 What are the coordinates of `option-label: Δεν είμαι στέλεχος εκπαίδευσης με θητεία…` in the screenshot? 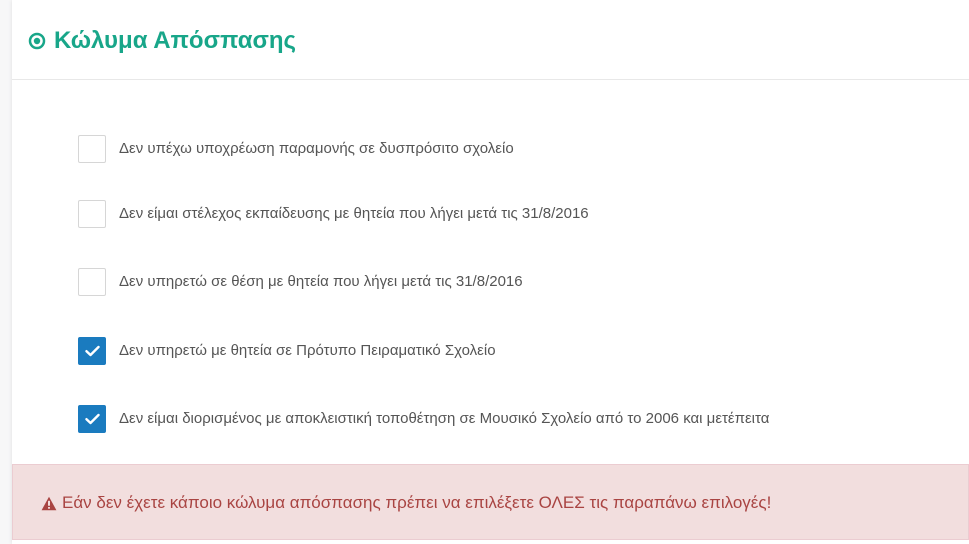 It's located at (354, 213).